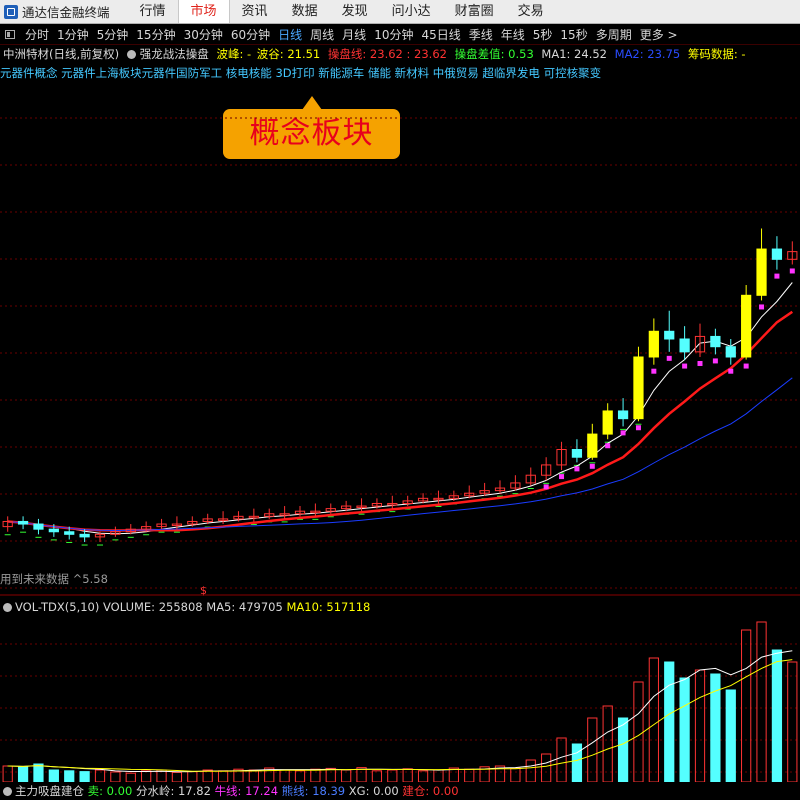 The height and width of the screenshot is (800, 800). I want to click on menu-item-news: 资讯, so click(255, 11).